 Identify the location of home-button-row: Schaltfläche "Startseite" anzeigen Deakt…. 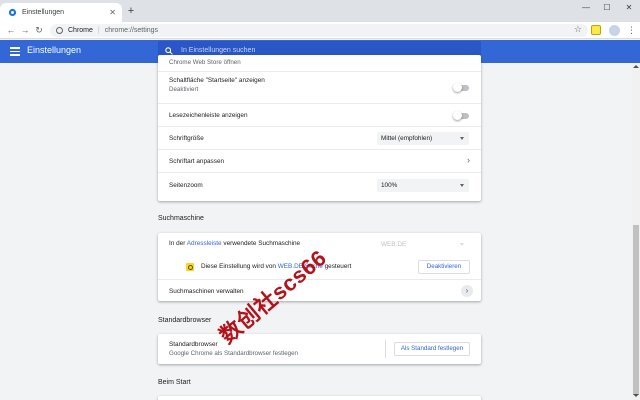
(319, 87).